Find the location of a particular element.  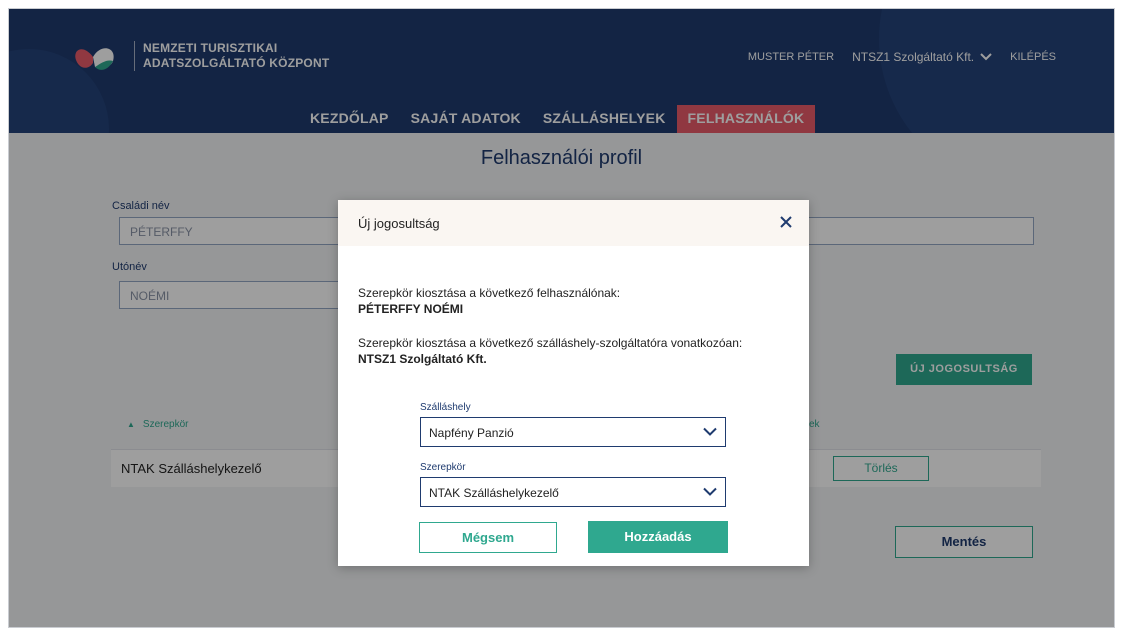

dialog-header: Új jogosultság is located at coordinates (573, 223).